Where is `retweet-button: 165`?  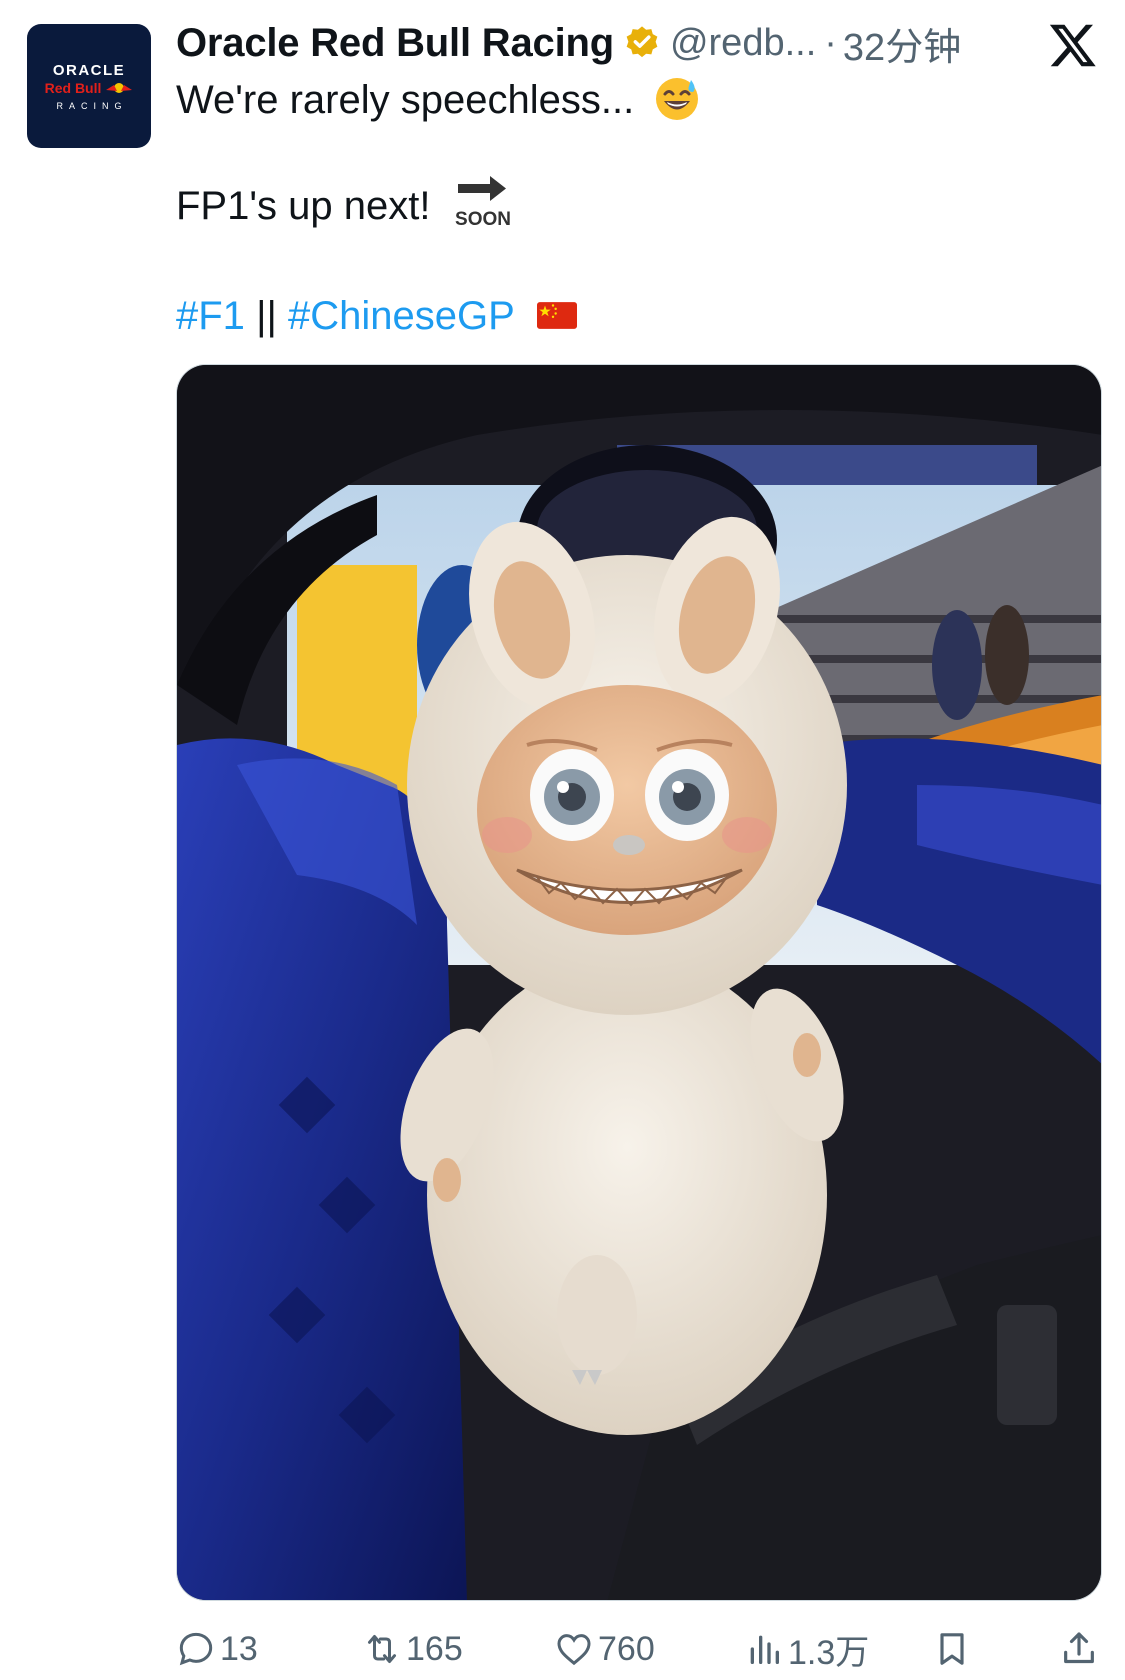 retweet-button: 165 is located at coordinates (412, 1649).